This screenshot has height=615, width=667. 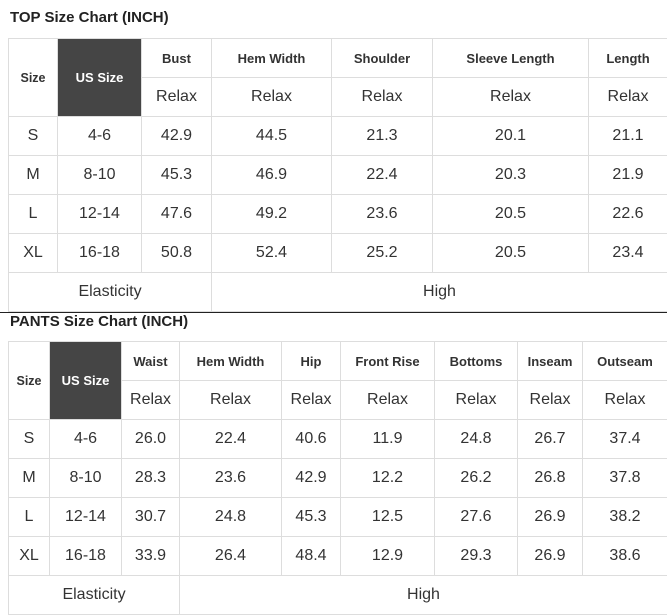 I want to click on value-cell: 47.6, so click(x=177, y=214).